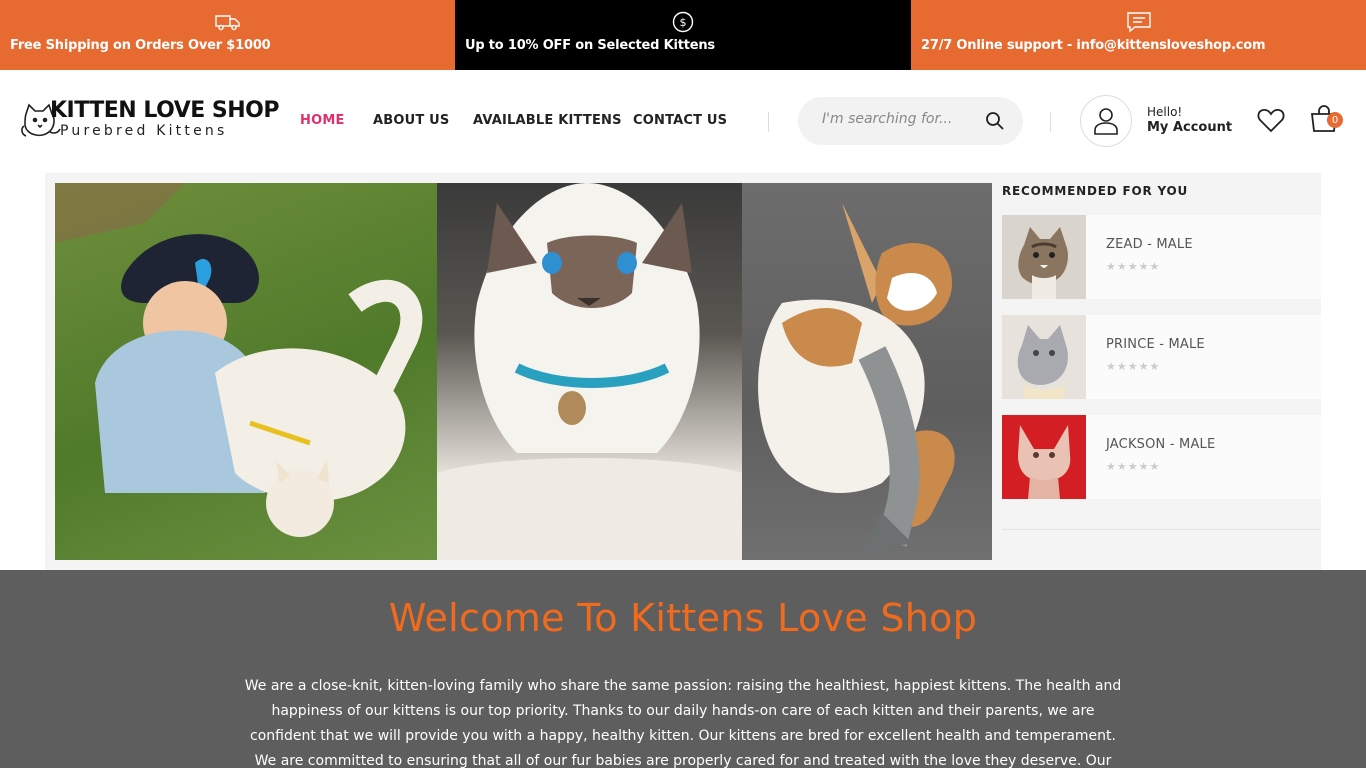 The image size is (1366, 768). I want to click on recommended-item-name: JACKSON - MALE, so click(1160, 444).